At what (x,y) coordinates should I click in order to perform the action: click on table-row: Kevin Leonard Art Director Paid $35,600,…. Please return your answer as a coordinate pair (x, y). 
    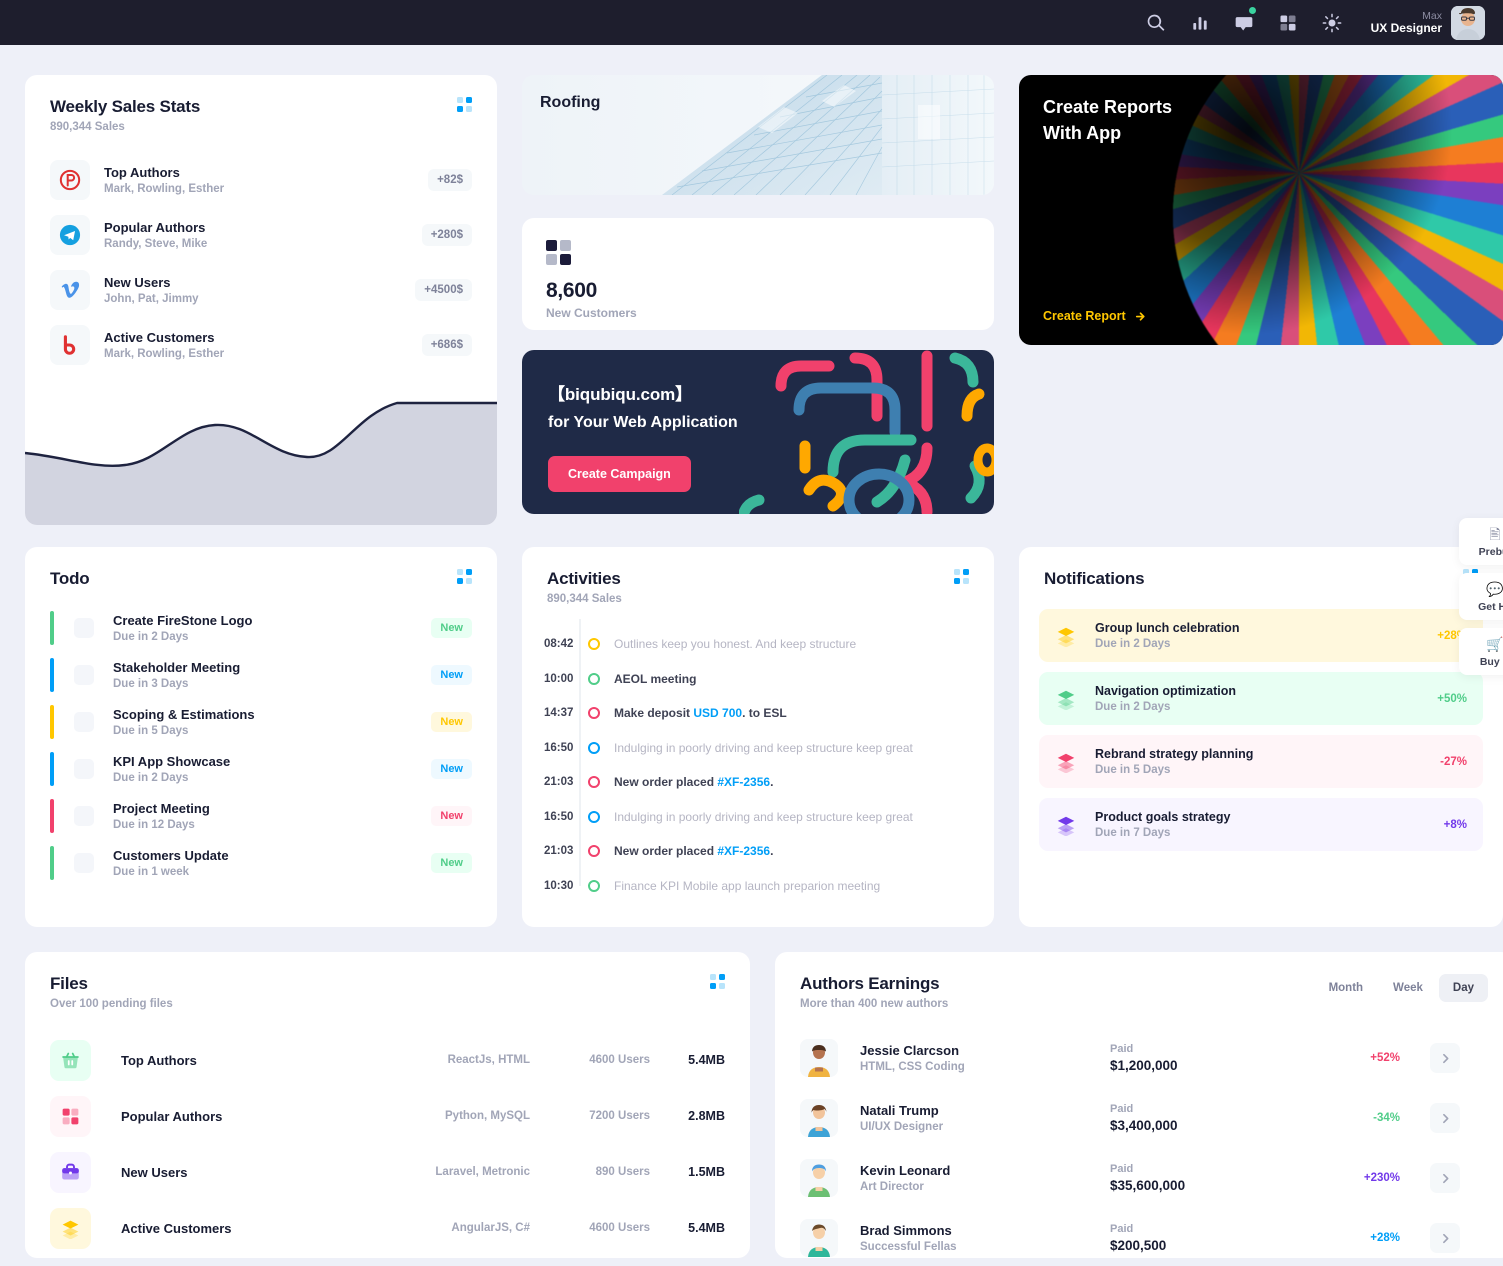
    Looking at the image, I should click on (1144, 1178).